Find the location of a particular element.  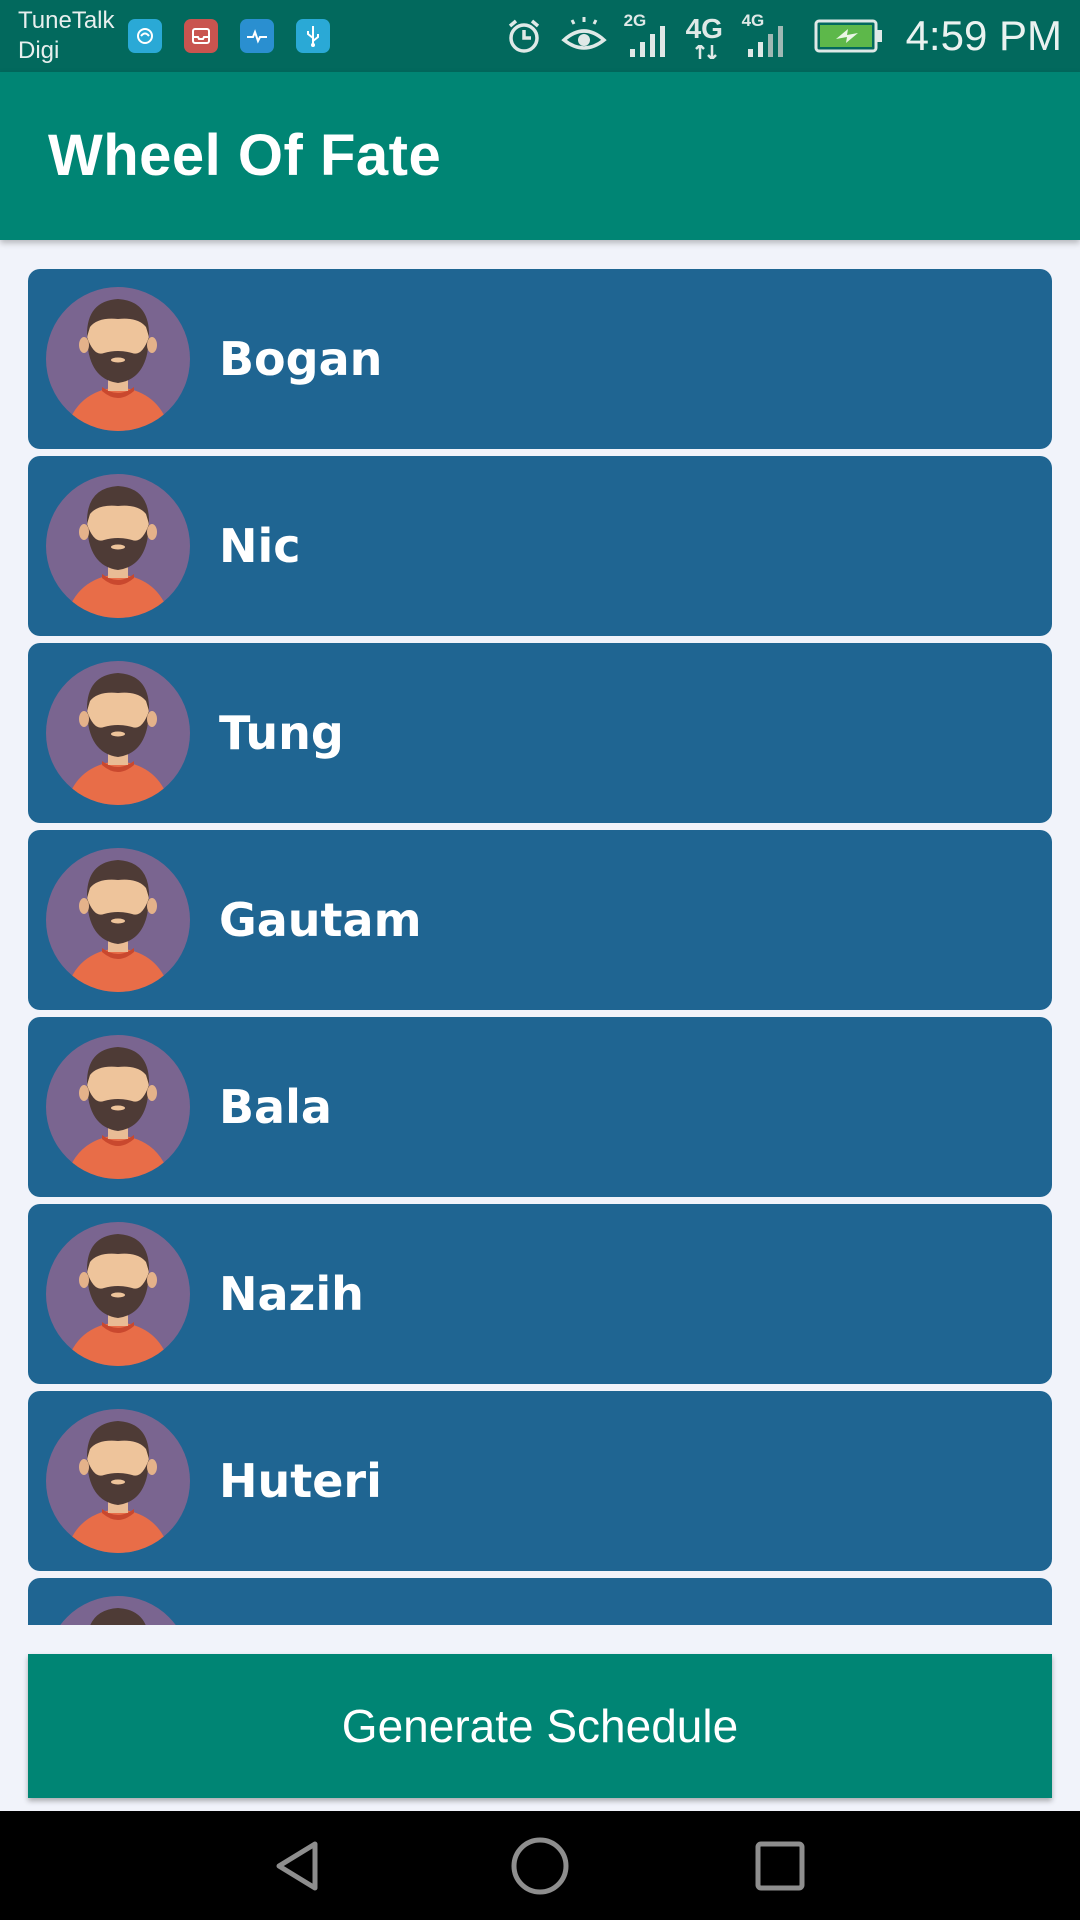

engineer-card: Nic is located at coordinates (540, 546).